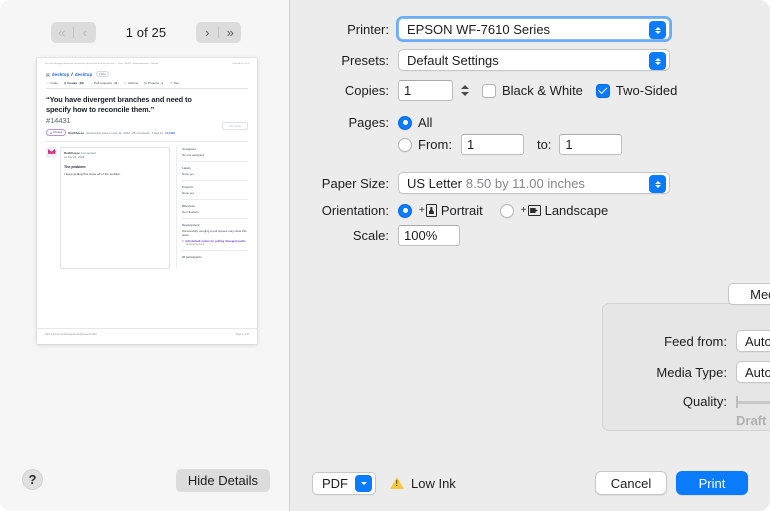 This screenshot has height=511, width=770. What do you see at coordinates (62, 32) in the screenshot?
I see `first-page-button: «` at bounding box center [62, 32].